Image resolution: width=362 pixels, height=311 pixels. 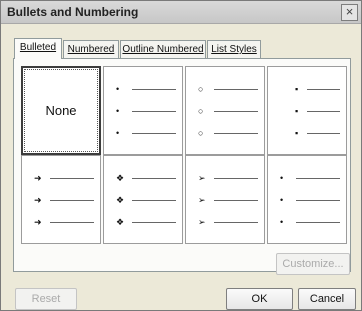 I want to click on bullet-style-none: None, so click(x=61, y=110).